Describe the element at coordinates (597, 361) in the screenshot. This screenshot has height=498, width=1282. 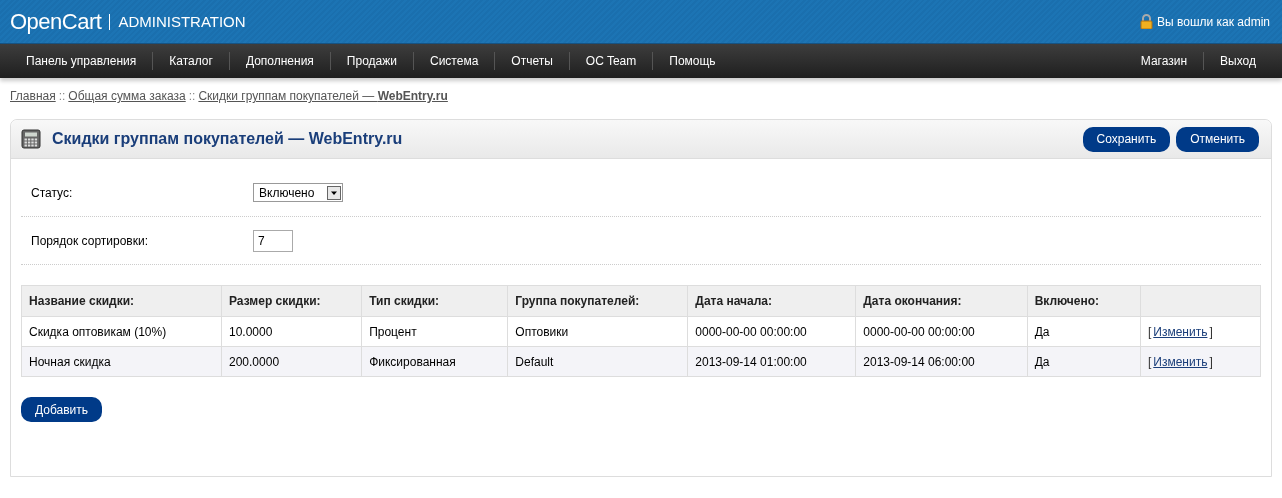
I see `table-cell: Default` at that location.